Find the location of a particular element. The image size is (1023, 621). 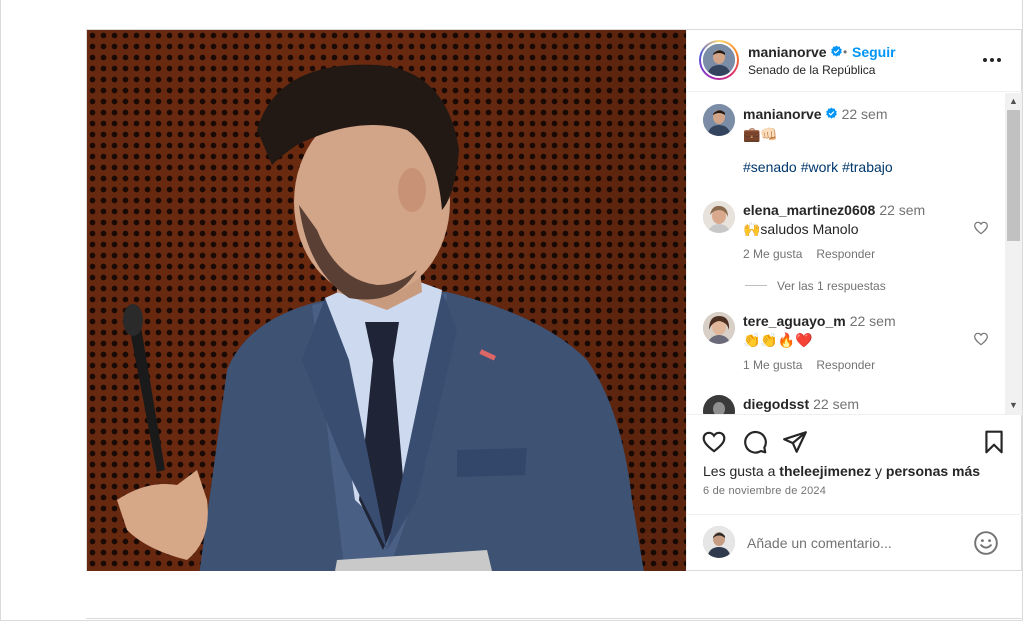

caption-time: 22 sem is located at coordinates (864, 114).